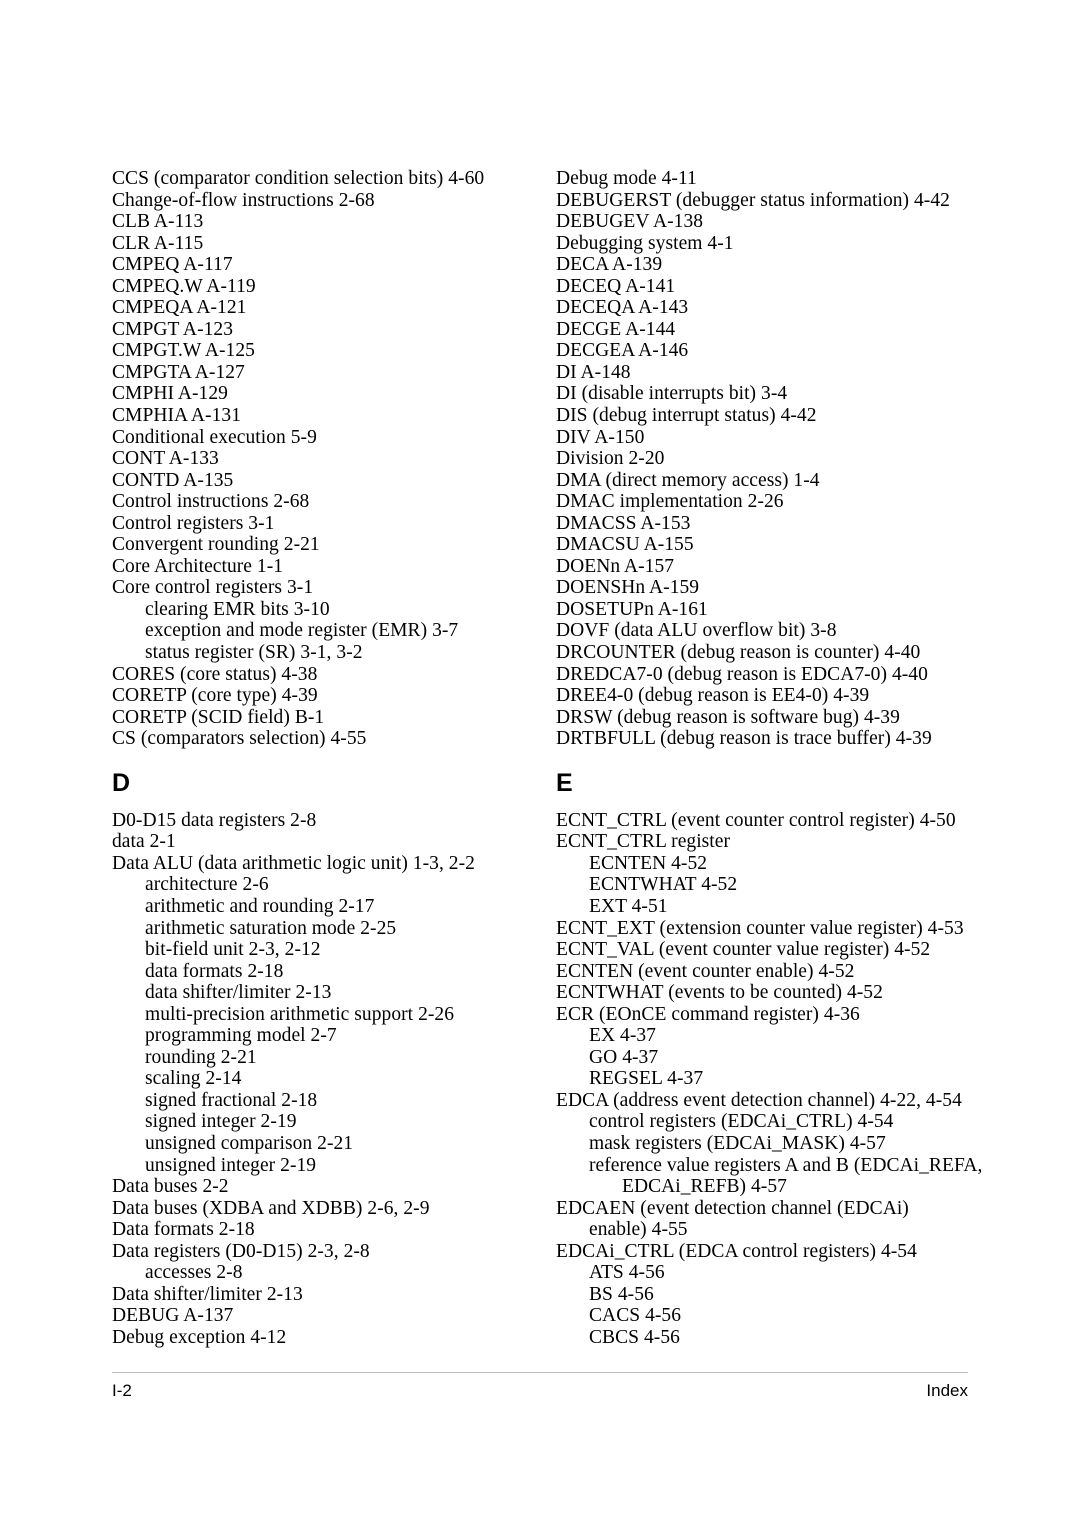 The height and width of the screenshot is (1528, 1080). What do you see at coordinates (179, 308) in the screenshot?
I see `index-entry: CMPEQA A-121` at bounding box center [179, 308].